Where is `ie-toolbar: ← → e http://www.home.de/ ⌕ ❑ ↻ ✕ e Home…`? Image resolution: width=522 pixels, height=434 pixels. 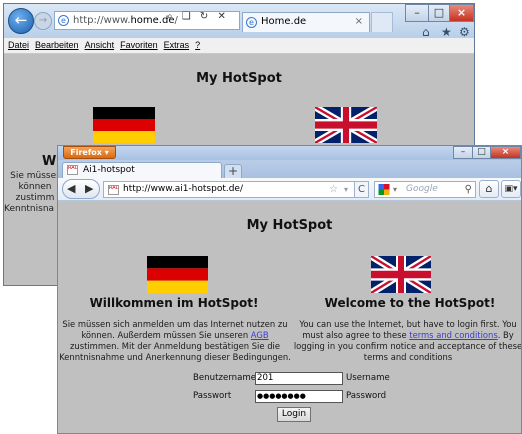 ie-toolbar: ← → e http://www.home.de/ ⌕ ❑ ↻ ✕ e Home… is located at coordinates (239, 21).